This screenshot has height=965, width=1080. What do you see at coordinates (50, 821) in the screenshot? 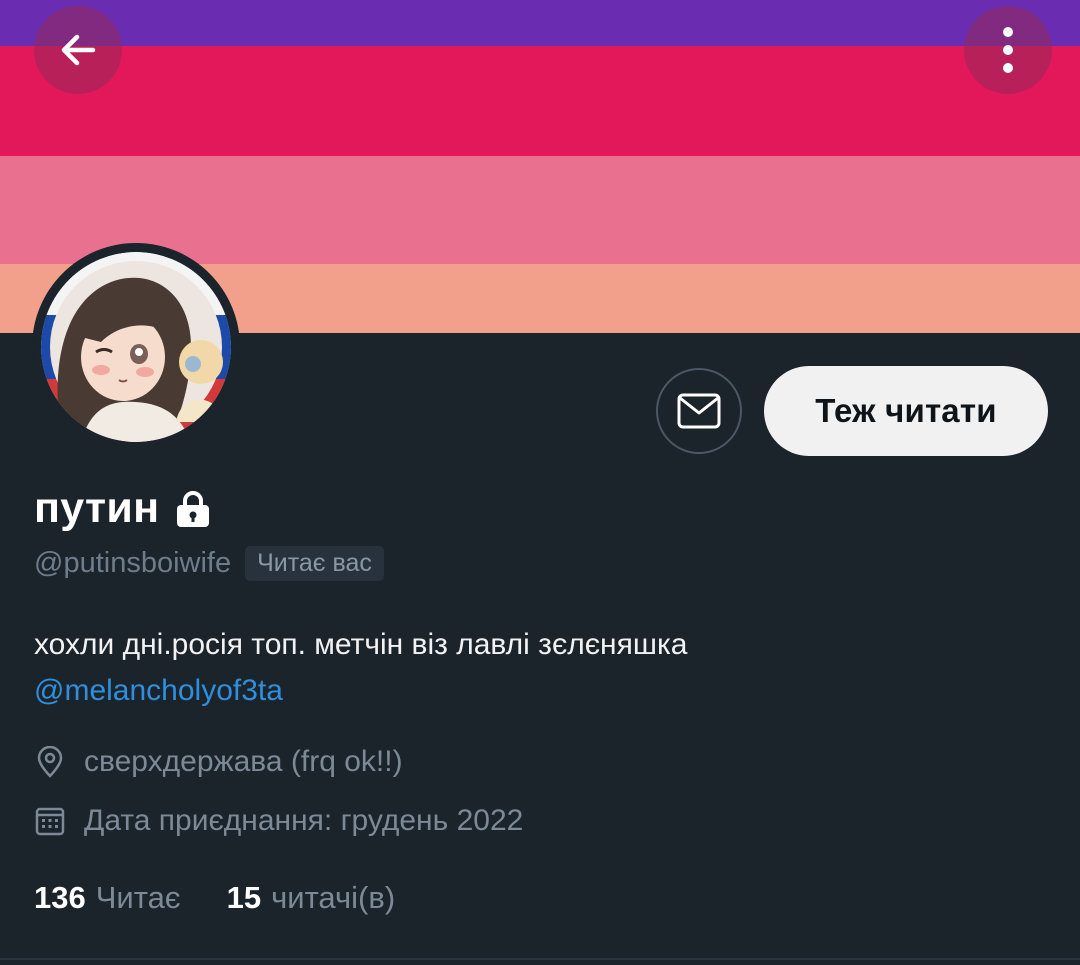
I see `calendar-icon` at bounding box center [50, 821].